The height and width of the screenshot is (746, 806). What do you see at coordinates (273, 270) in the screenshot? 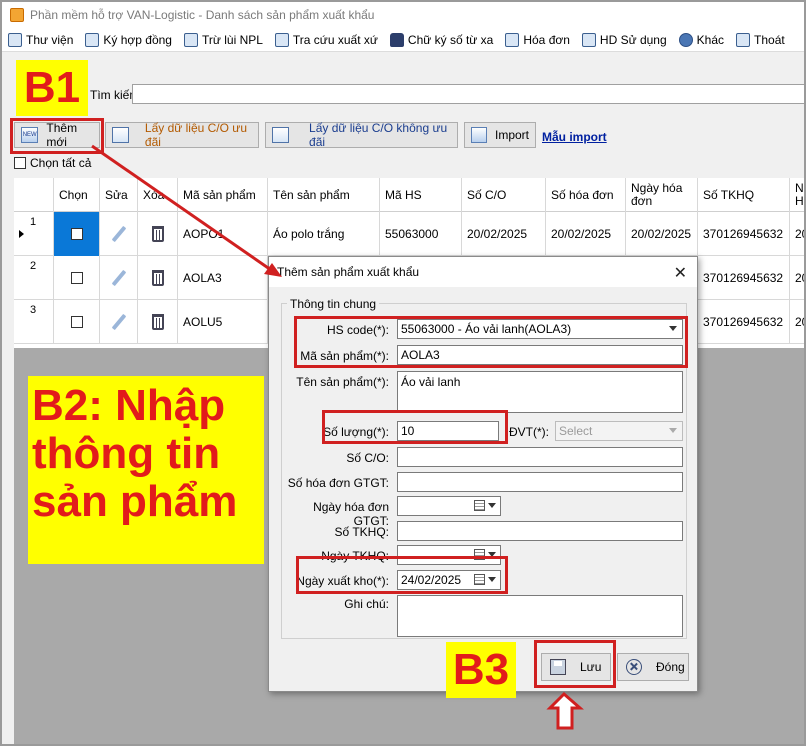
I see `arrow-head` at bounding box center [273, 270].